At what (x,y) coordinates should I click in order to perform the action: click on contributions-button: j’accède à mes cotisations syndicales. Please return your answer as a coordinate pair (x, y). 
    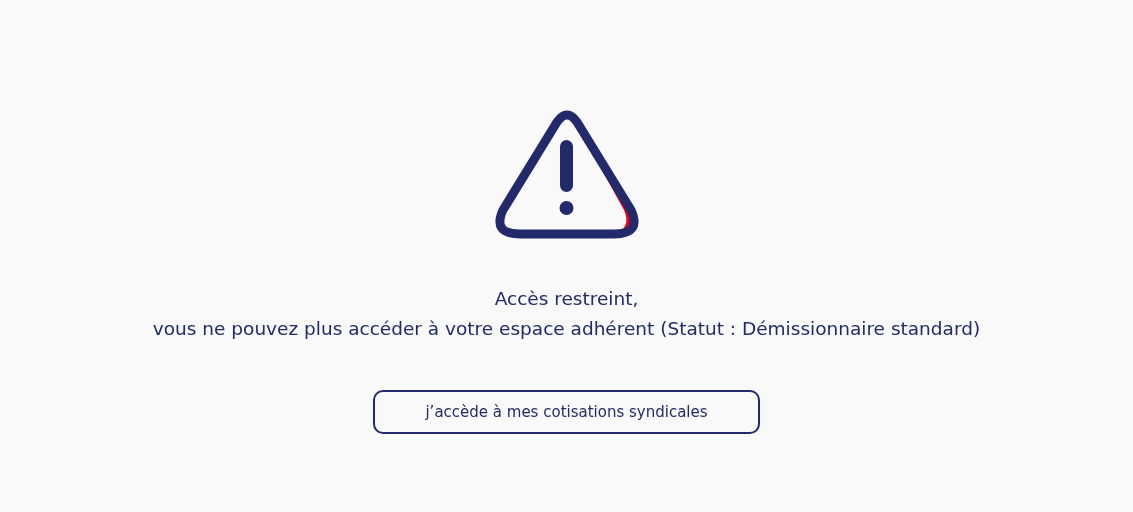
    Looking at the image, I should click on (566, 412).